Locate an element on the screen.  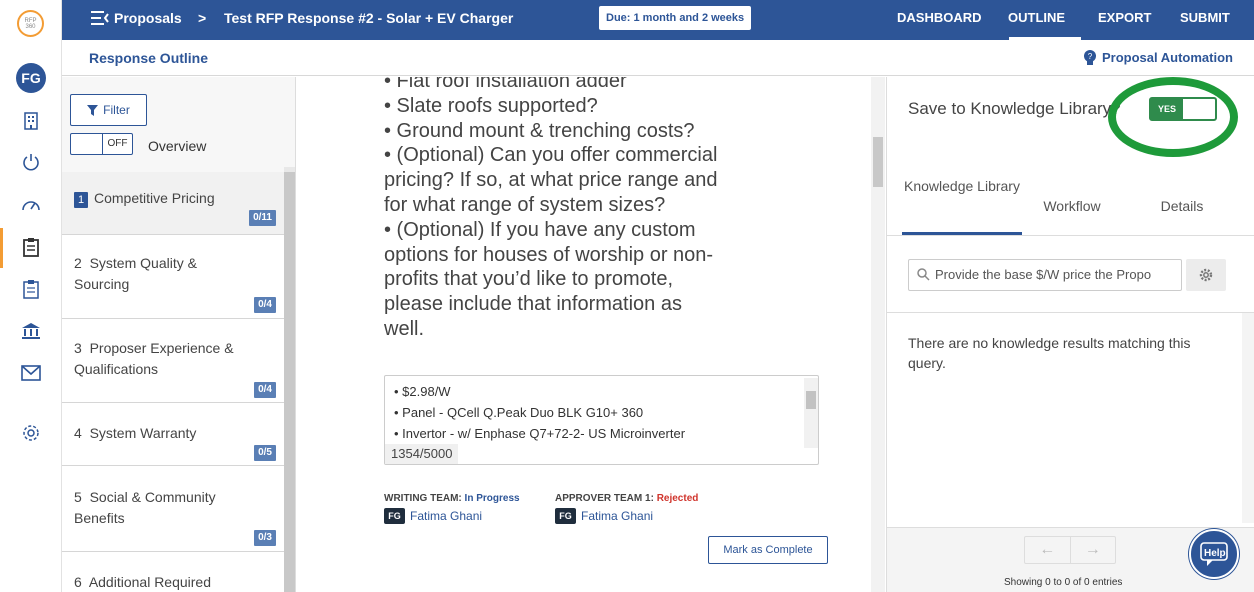
writing-team-status: In Progress is located at coordinates (492, 498).